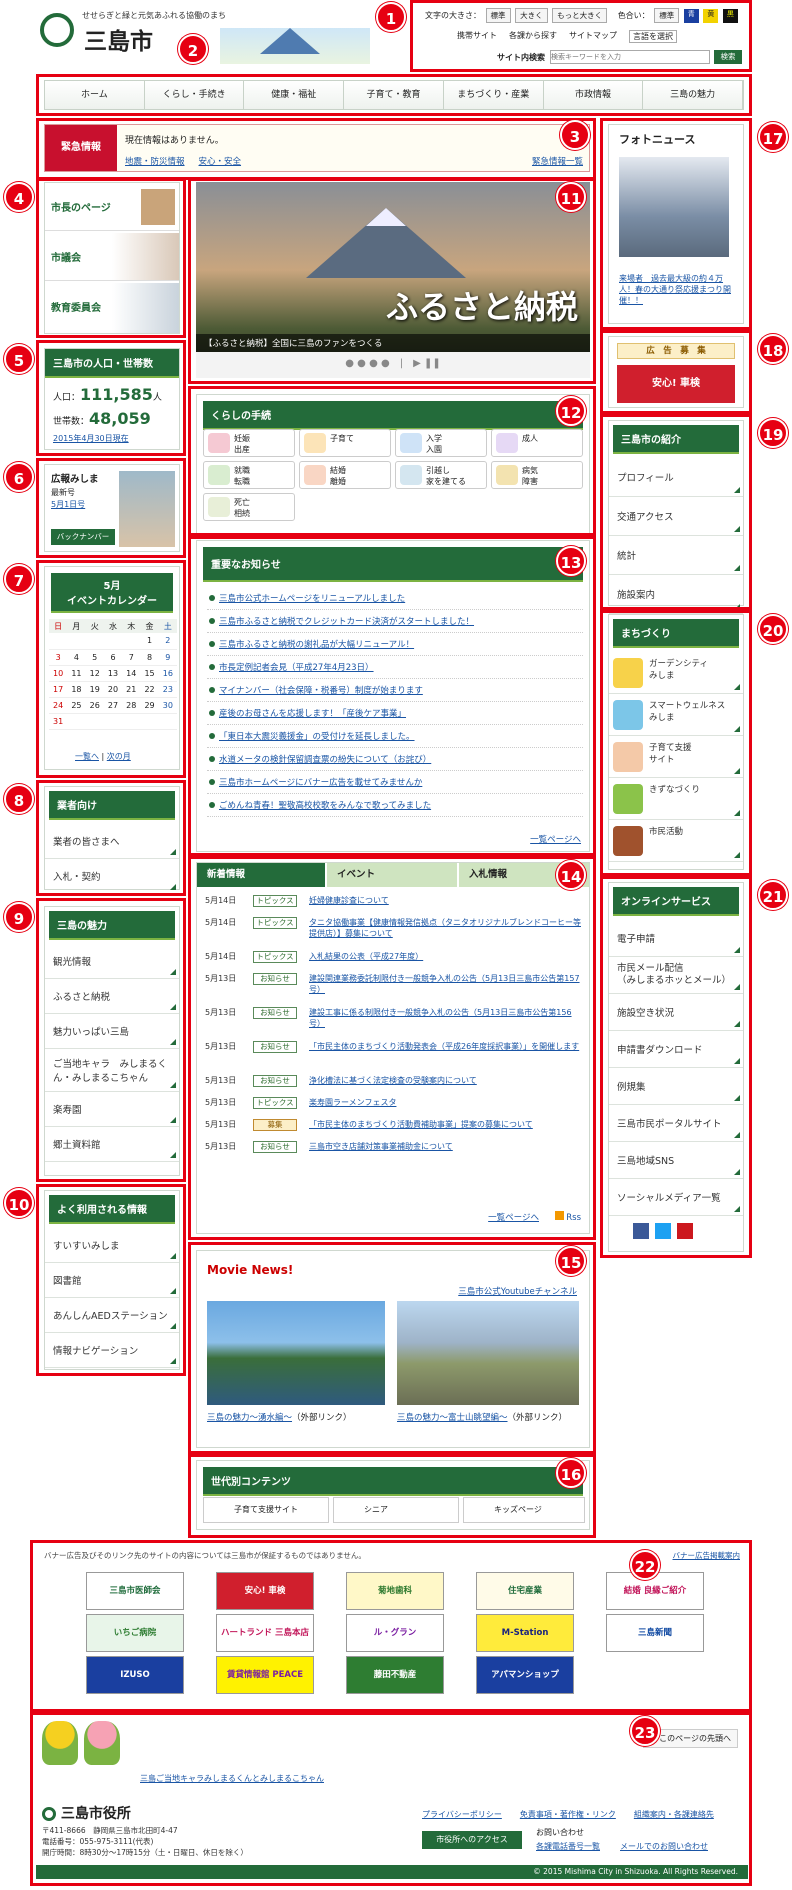  I want to click on marker-15: 15, so click(571, 1261).